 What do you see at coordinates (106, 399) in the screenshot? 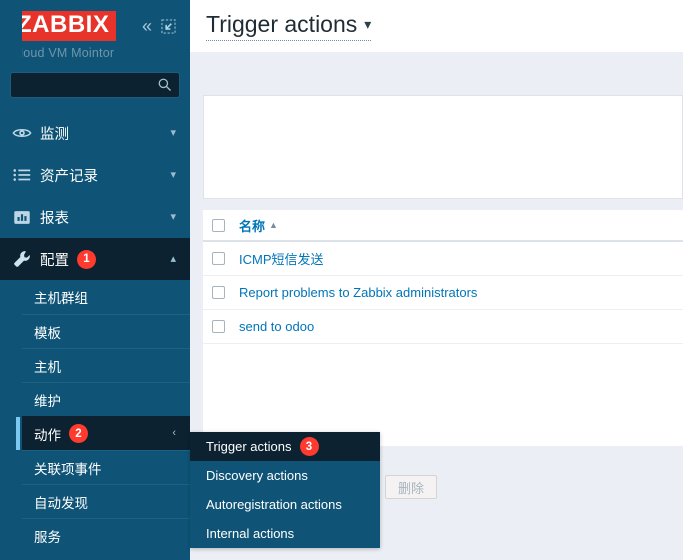
I see `sidebar-item-maintenance: 维护` at bounding box center [106, 399].